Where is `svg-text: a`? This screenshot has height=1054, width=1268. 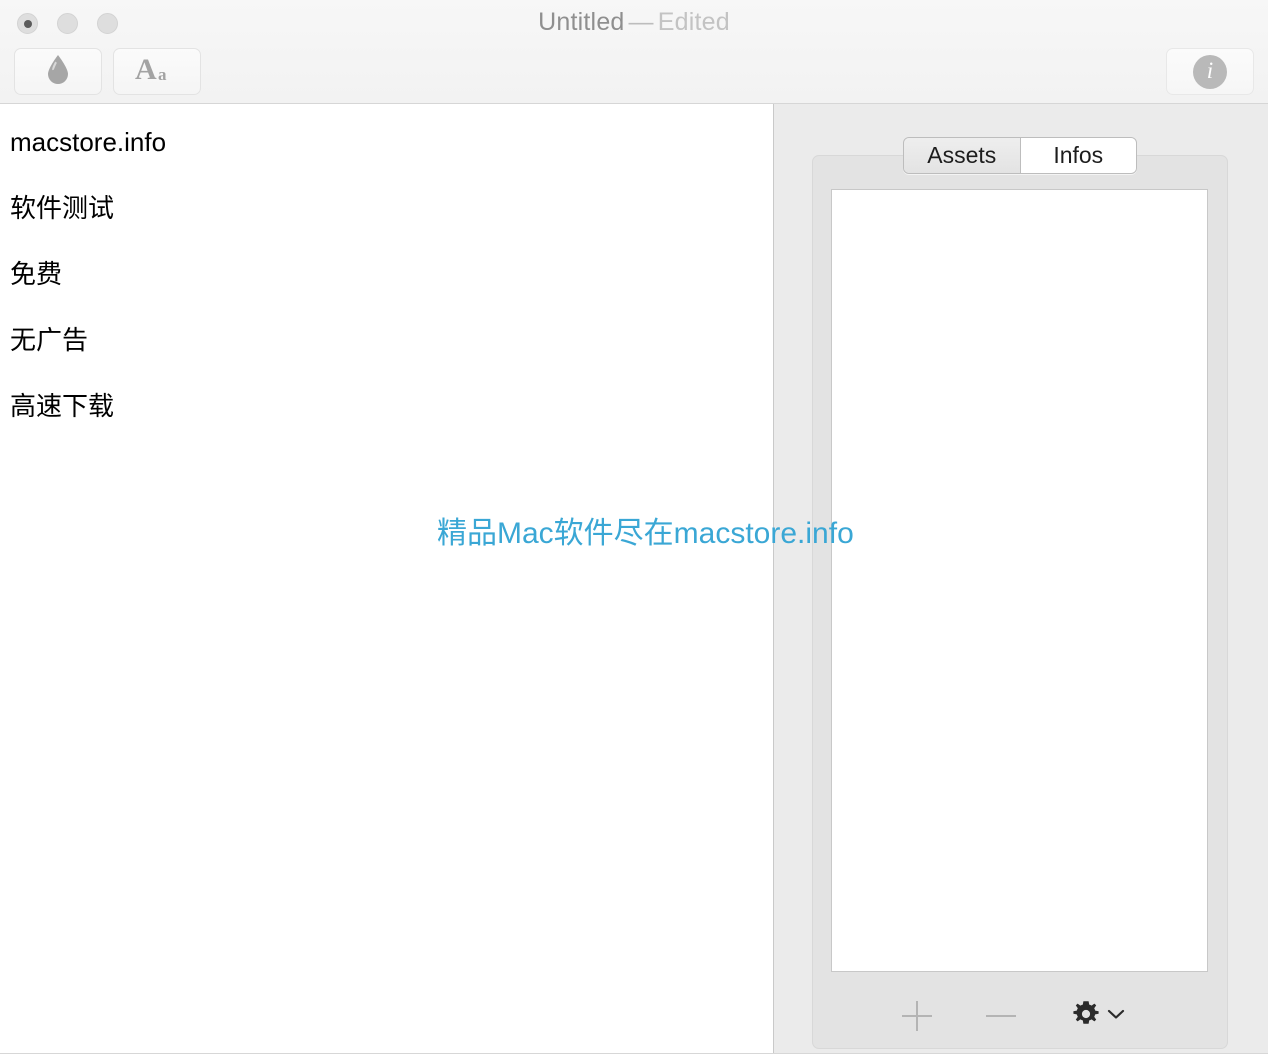 svg-text: a is located at coordinates (162, 74).